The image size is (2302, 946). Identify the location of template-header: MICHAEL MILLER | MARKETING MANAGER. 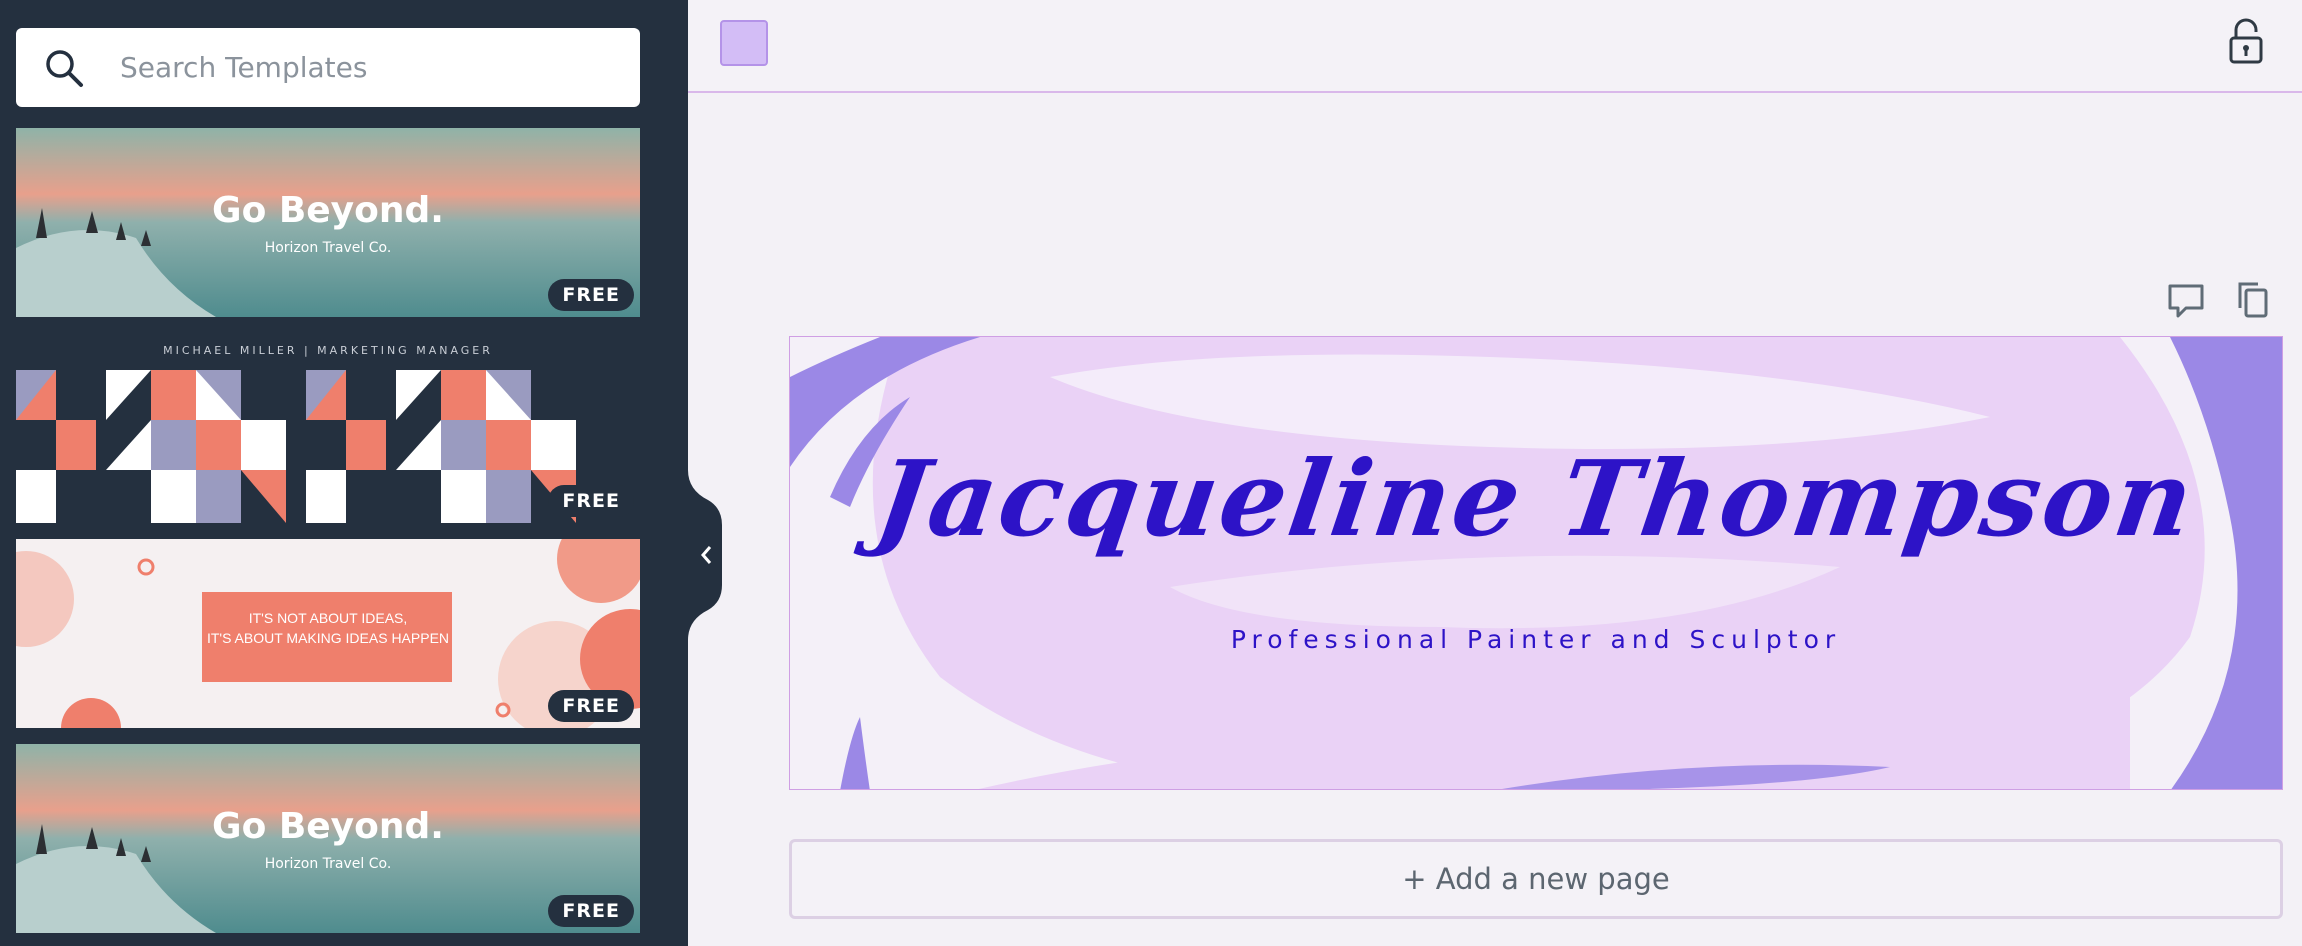
(328, 350).